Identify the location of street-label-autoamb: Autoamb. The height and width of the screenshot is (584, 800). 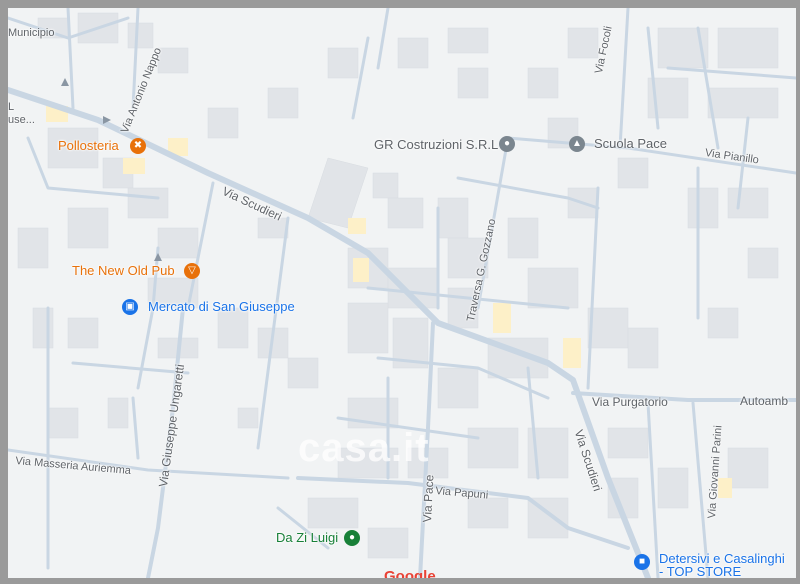
(764, 401).